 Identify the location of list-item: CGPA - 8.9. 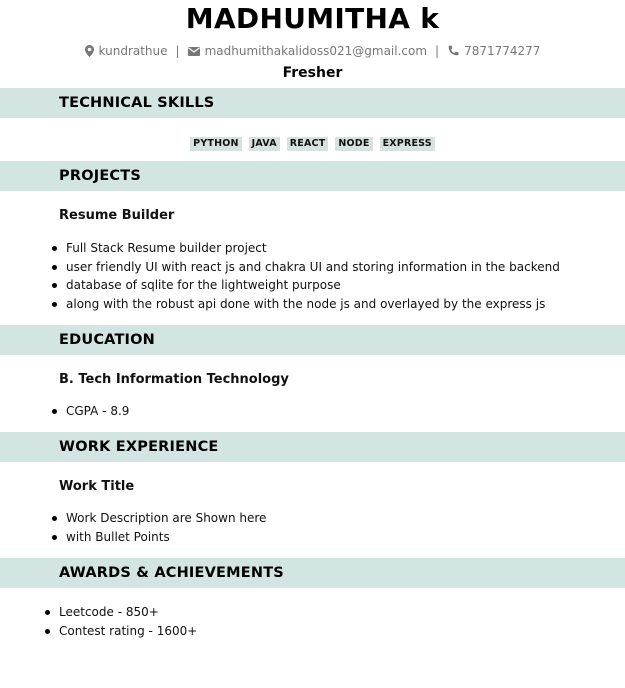
(90, 411).